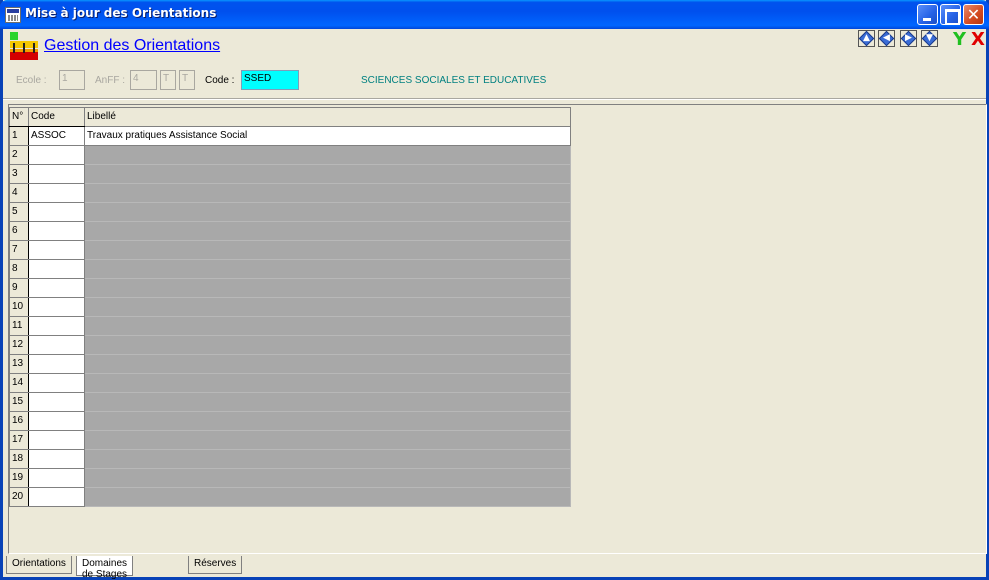 This screenshot has width=989, height=580. I want to click on column-header-libelle: Libellé, so click(327, 117).